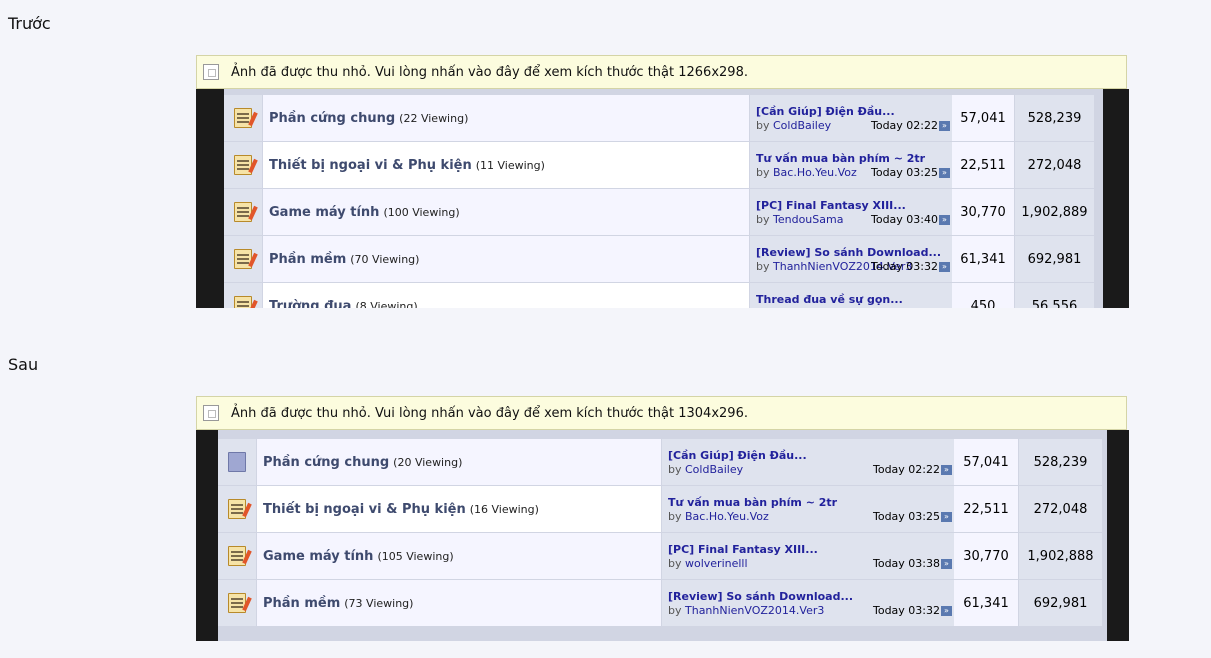 This screenshot has width=1211, height=658. What do you see at coordinates (716, 563) in the screenshot?
I see `user-link: wolverinelll` at bounding box center [716, 563].